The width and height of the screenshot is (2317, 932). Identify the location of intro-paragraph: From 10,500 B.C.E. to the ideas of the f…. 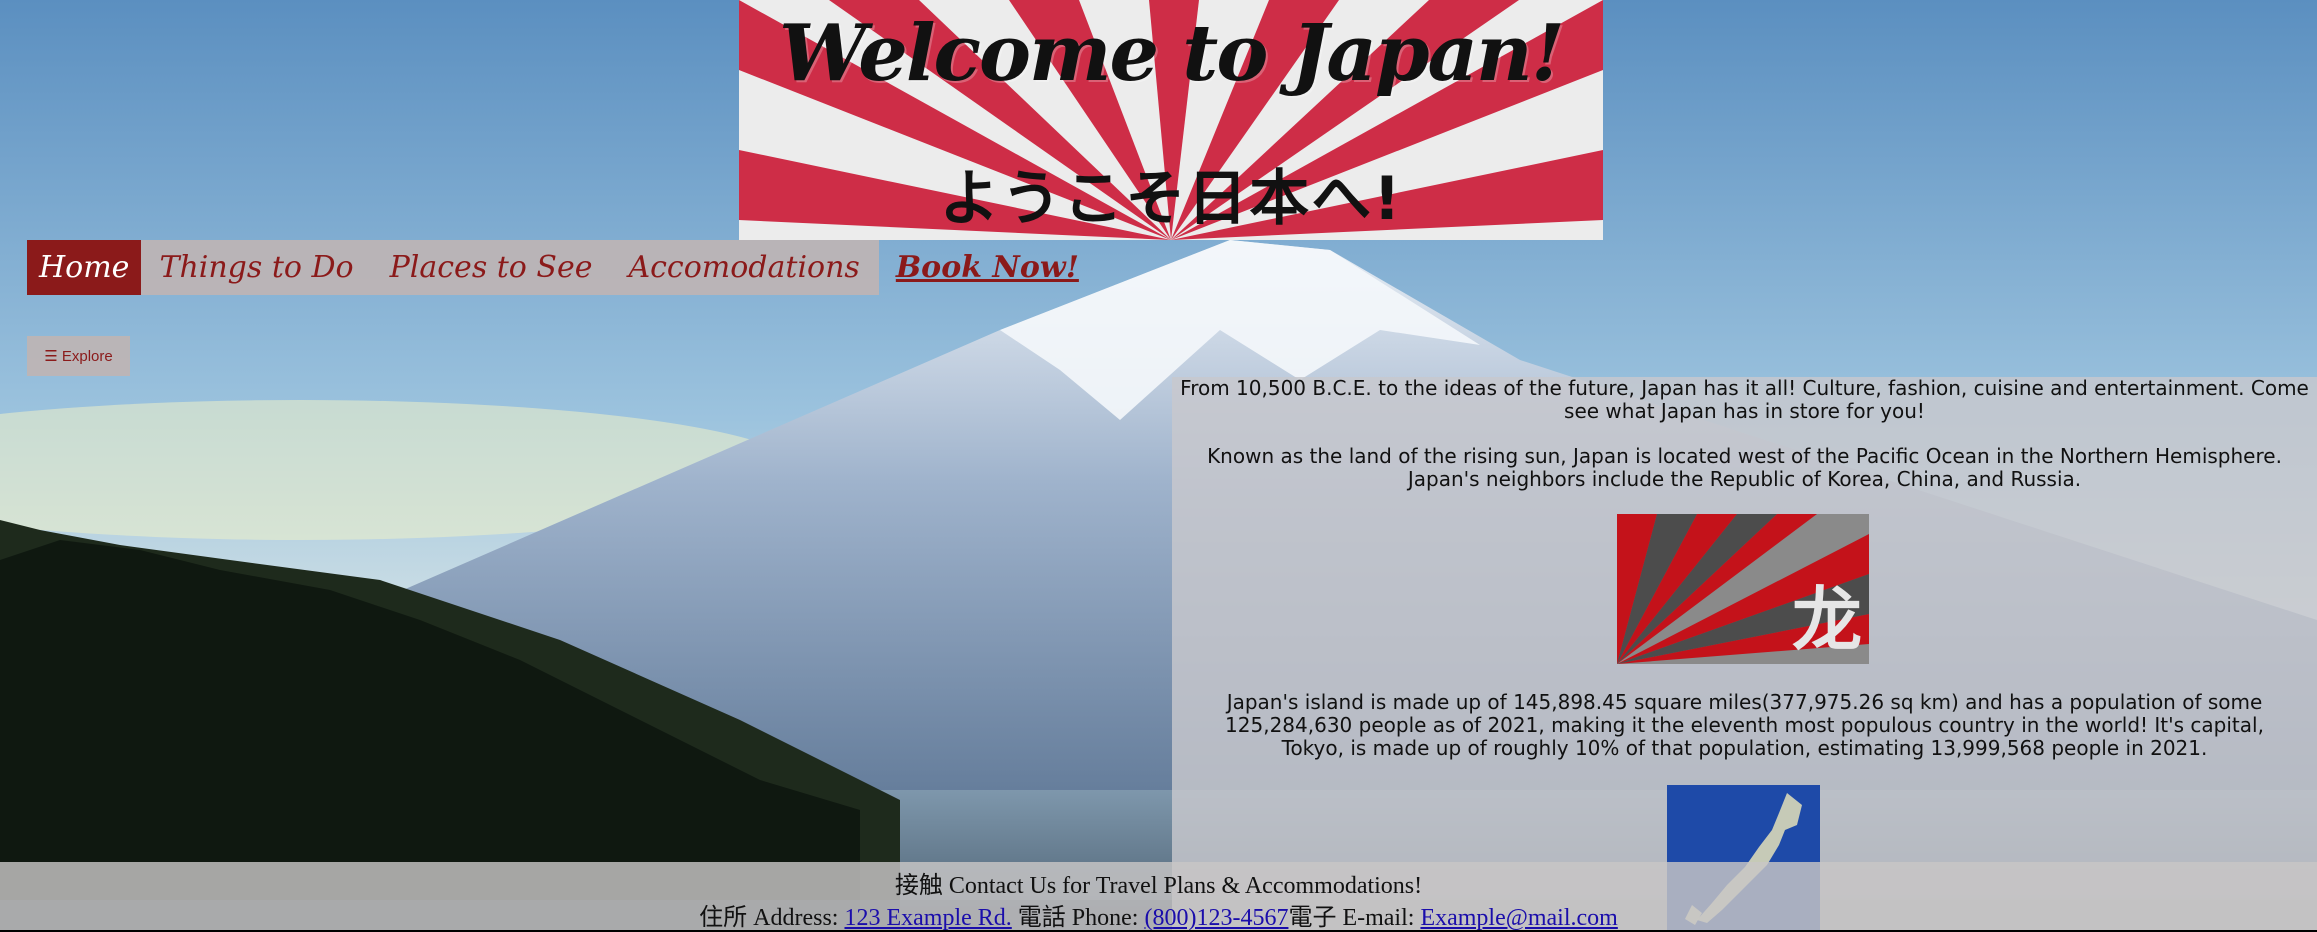
(1744, 400).